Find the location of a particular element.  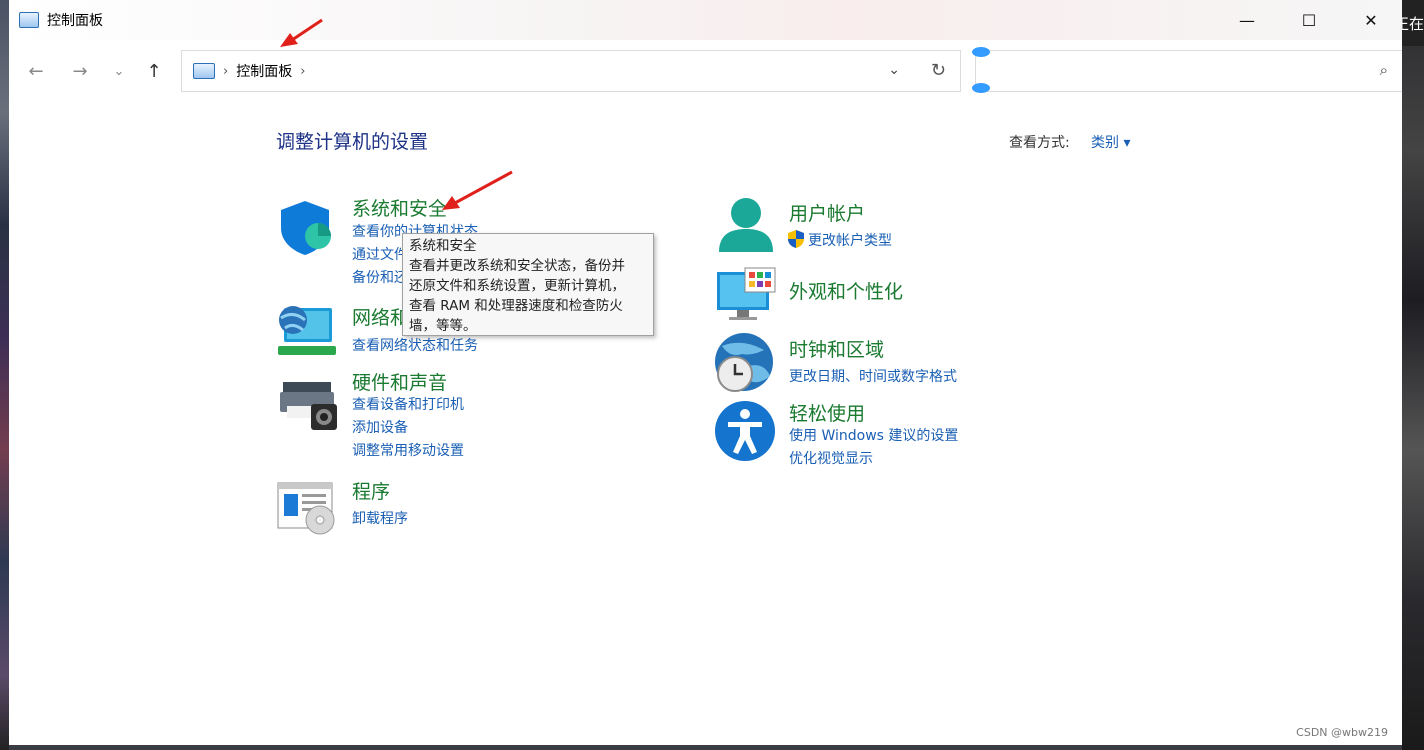

accessibility-icon is located at coordinates (745, 431).